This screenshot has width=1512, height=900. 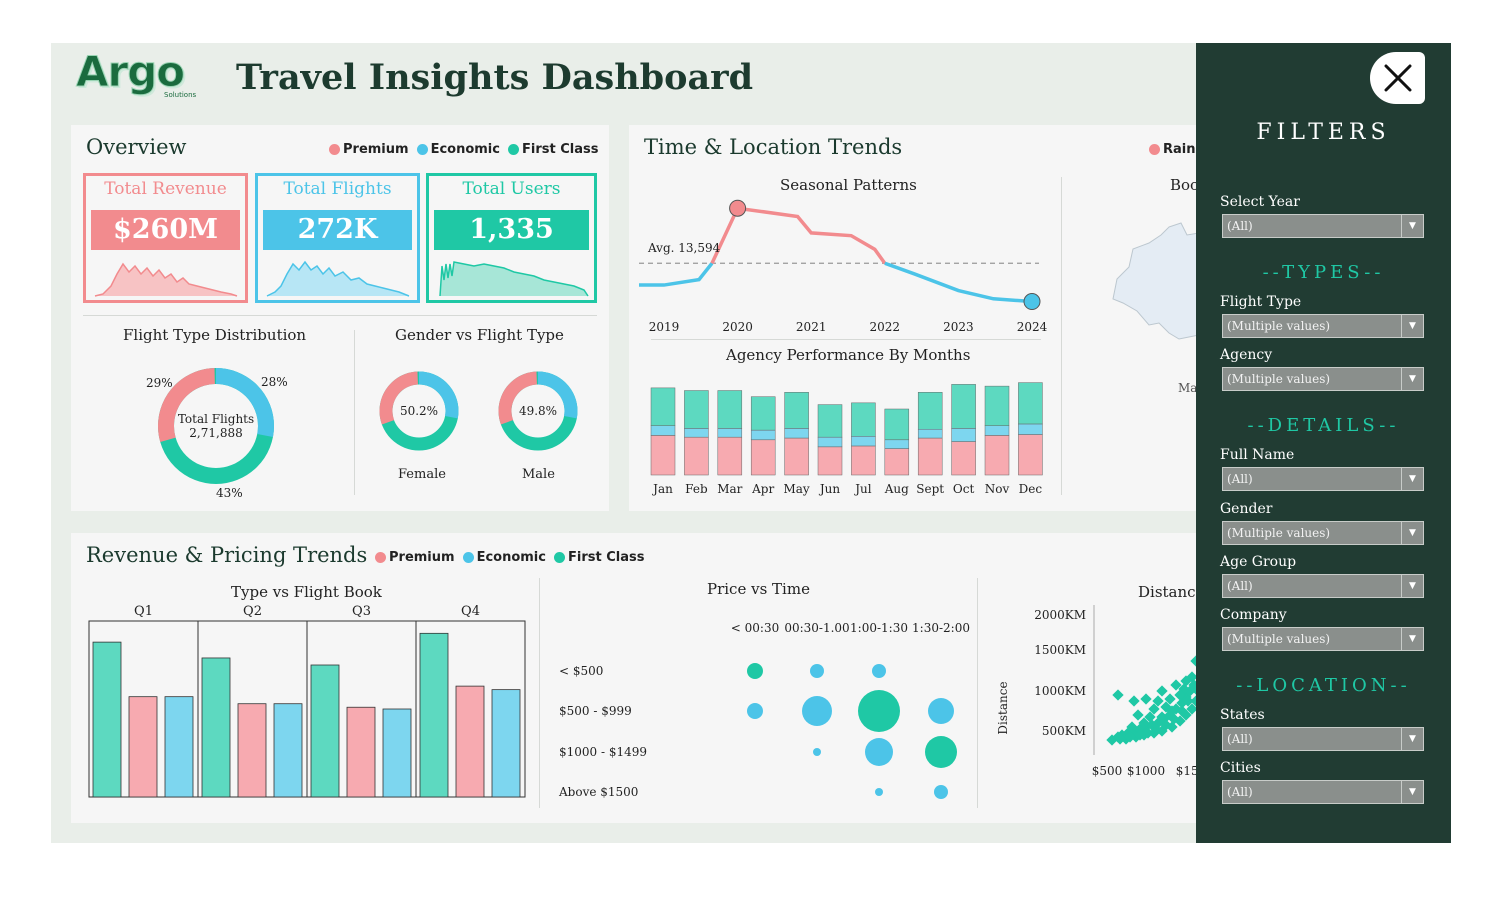 What do you see at coordinates (796, 489) in the screenshot?
I see `month-tick-label: May` at bounding box center [796, 489].